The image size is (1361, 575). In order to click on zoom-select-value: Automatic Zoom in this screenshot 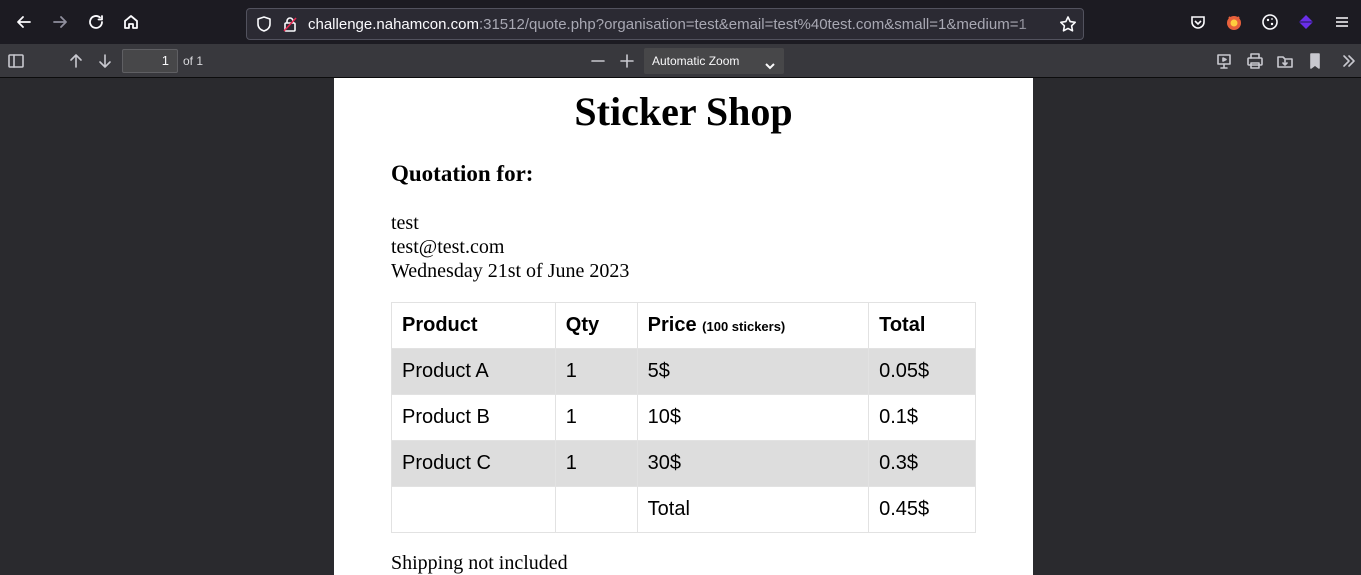, I will do `click(696, 61)`.